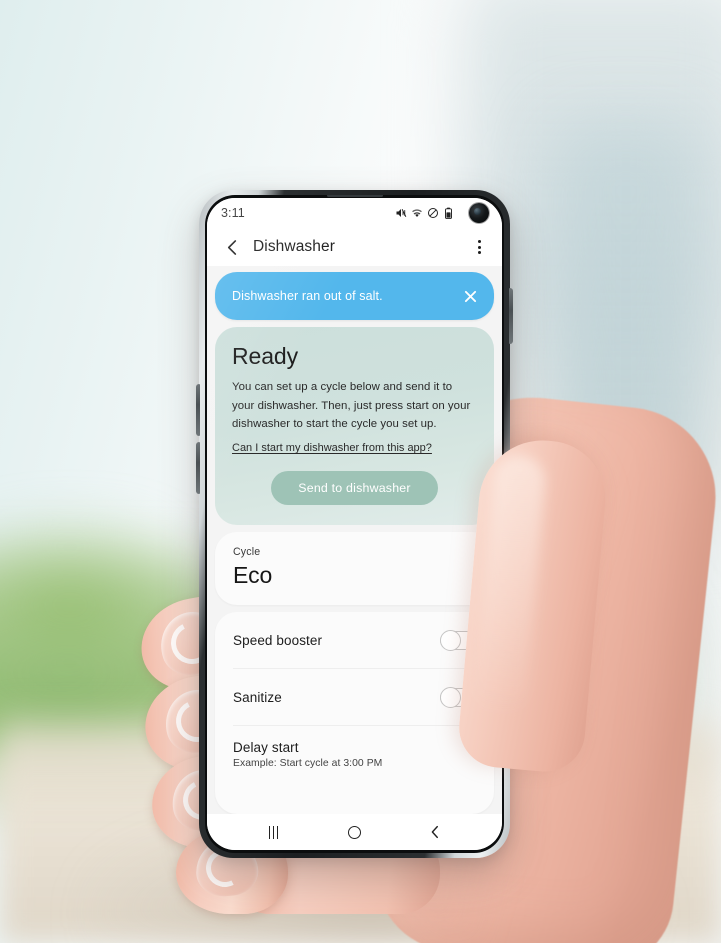 The image size is (721, 943). I want to click on do-not-disturb-icon, so click(433, 213).